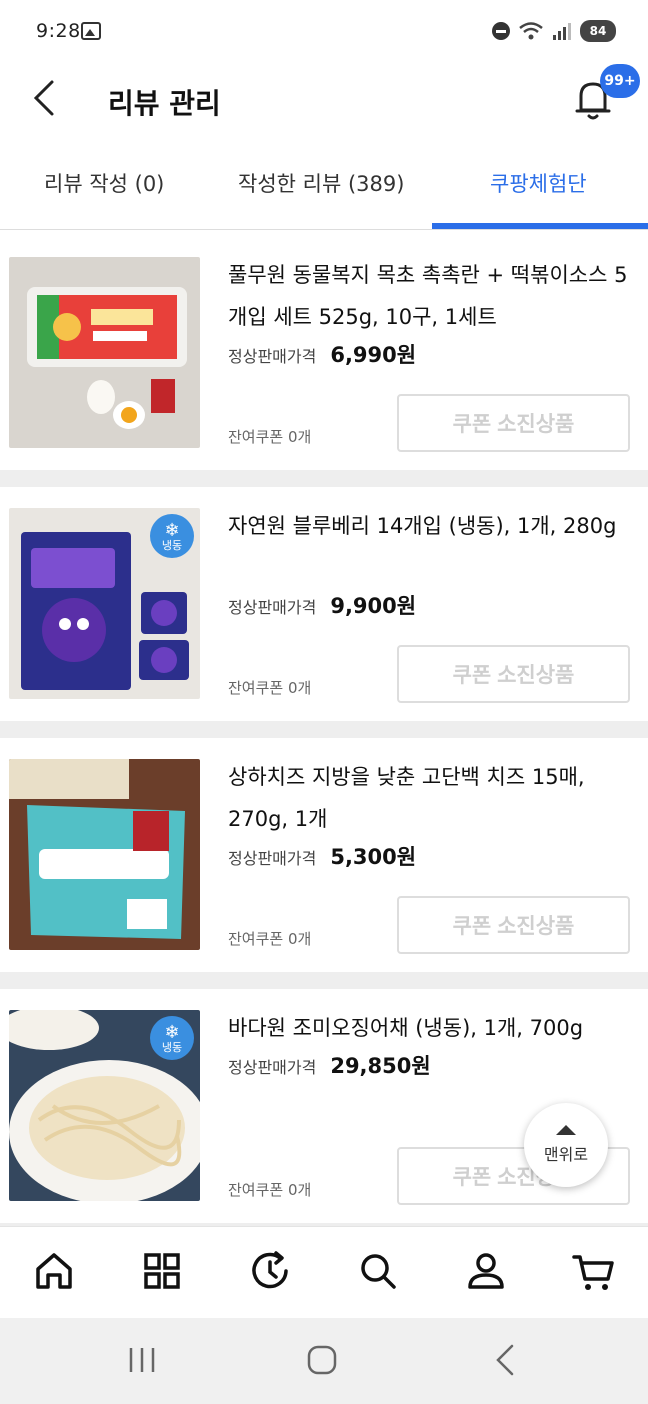 The image size is (648, 1404). What do you see at coordinates (373, 857) in the screenshot?
I see `price-value: 5,300원` at bounding box center [373, 857].